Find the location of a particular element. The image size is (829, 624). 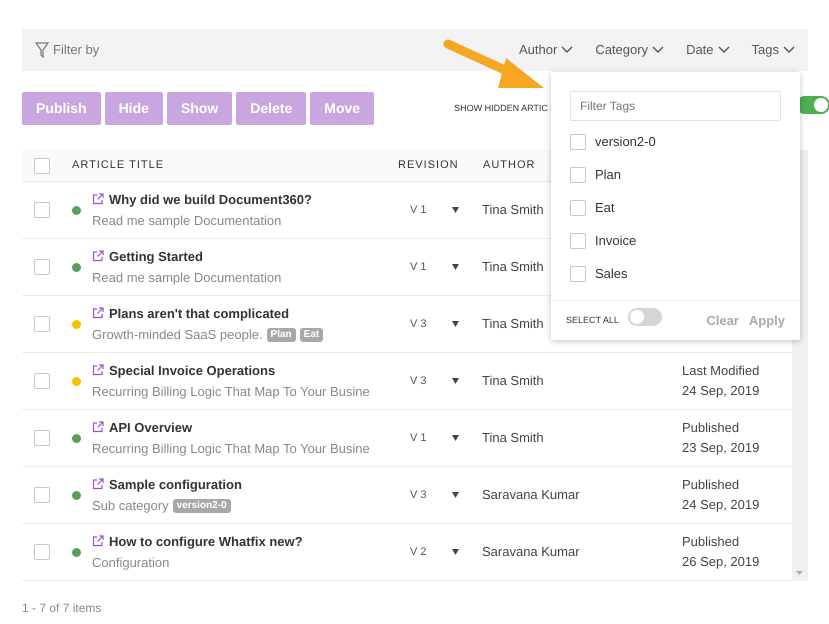

article-title: Plans aren't that complicated is located at coordinates (199, 313).